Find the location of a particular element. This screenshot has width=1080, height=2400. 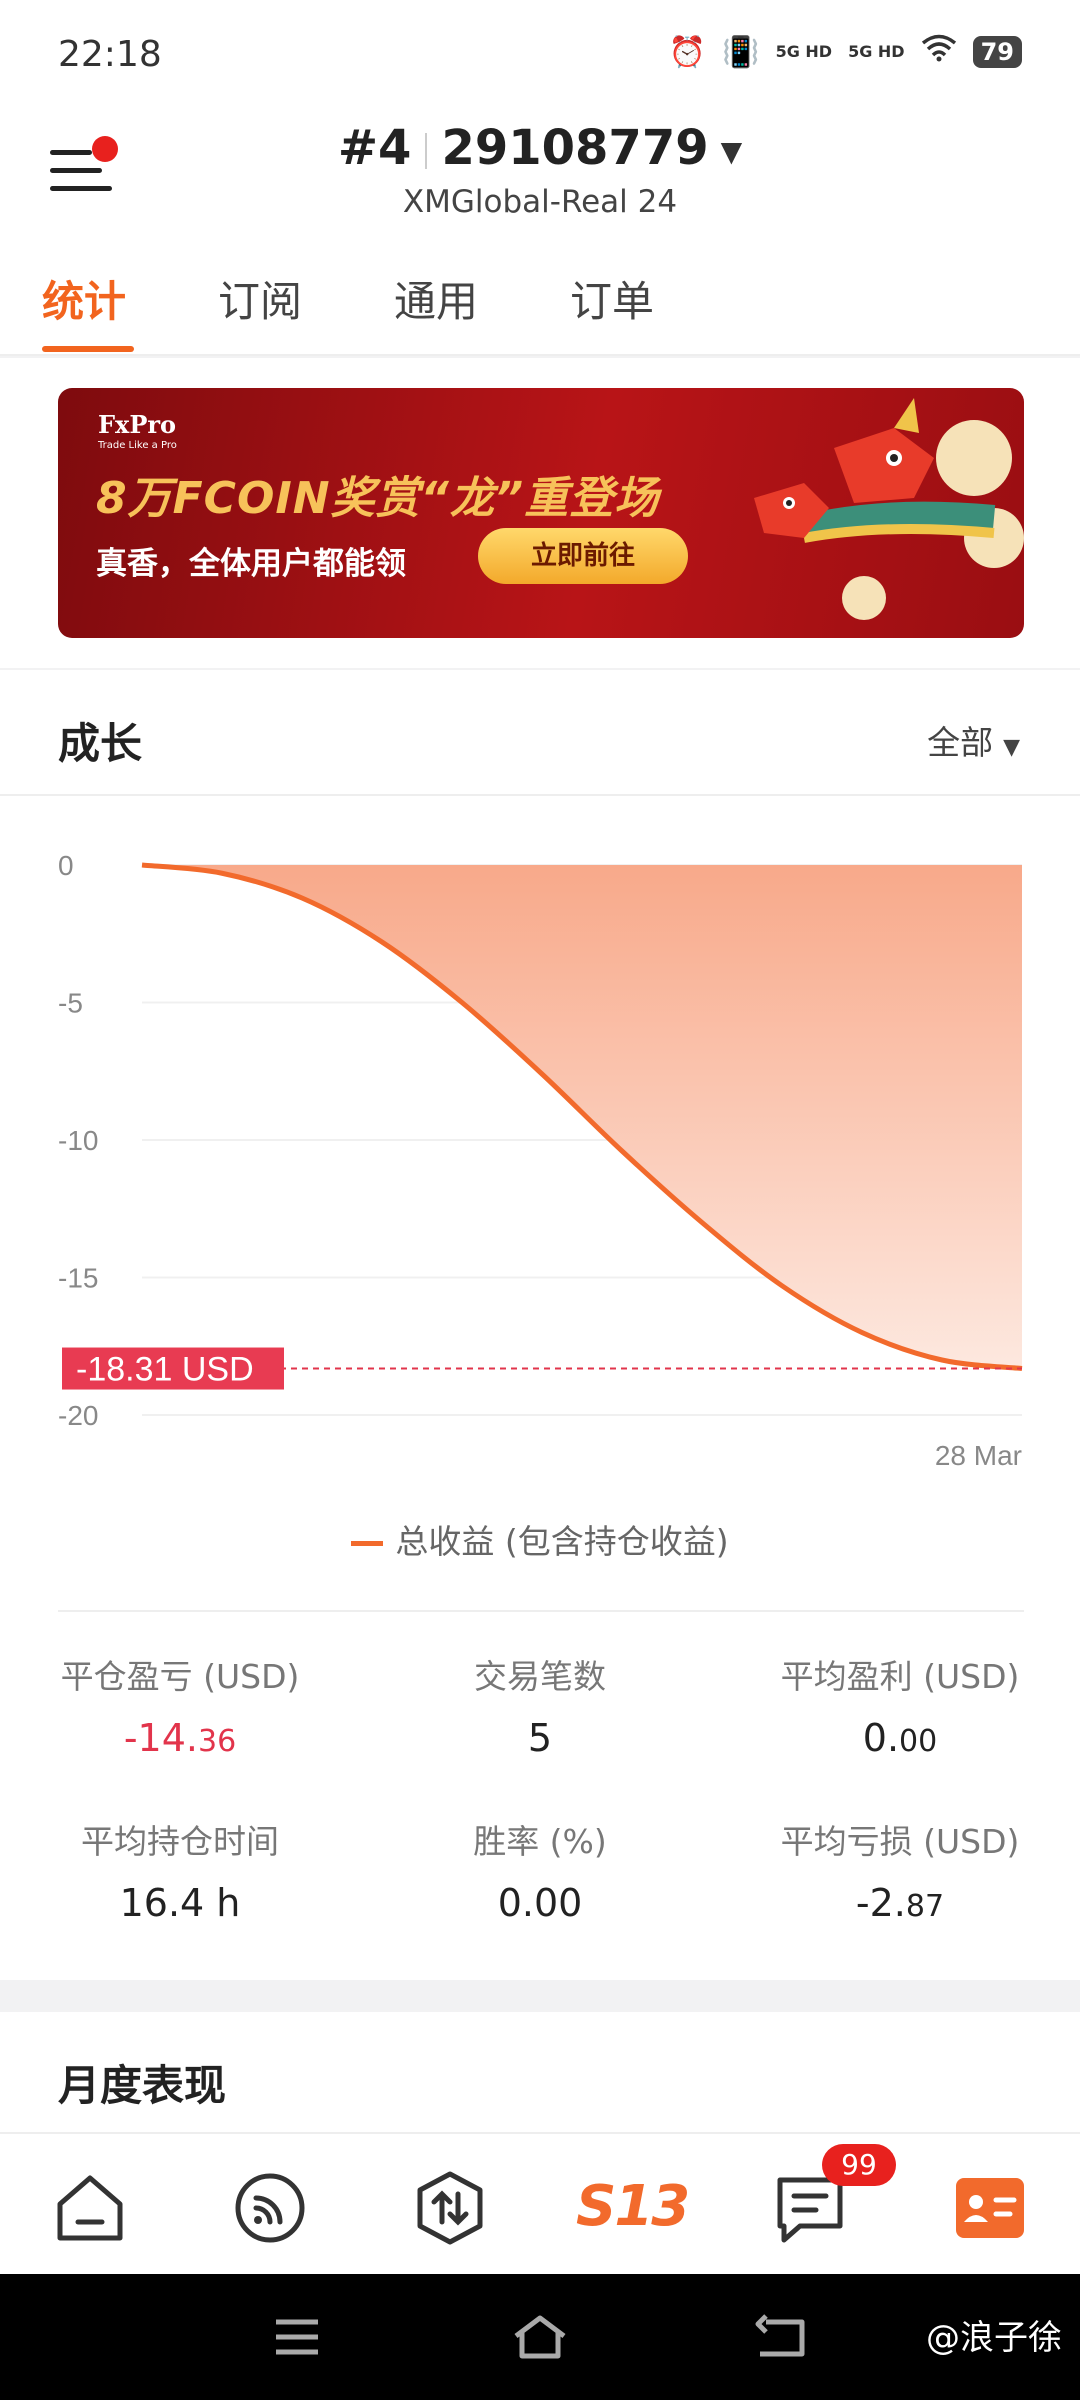

vibrate-icon: 📳 is located at coordinates (741, 52).